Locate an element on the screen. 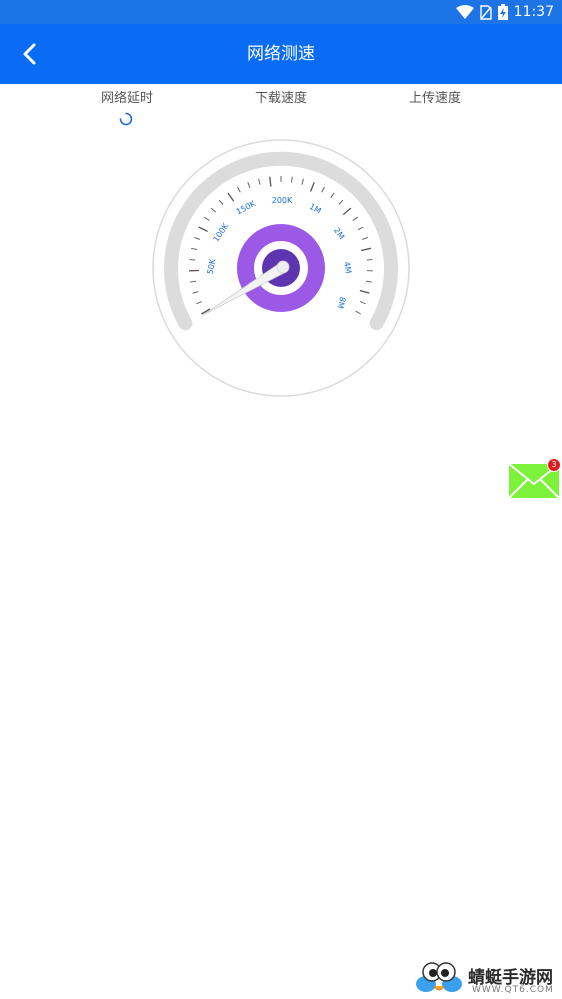  metric-upload-label: 上传速度 is located at coordinates (434, 98).